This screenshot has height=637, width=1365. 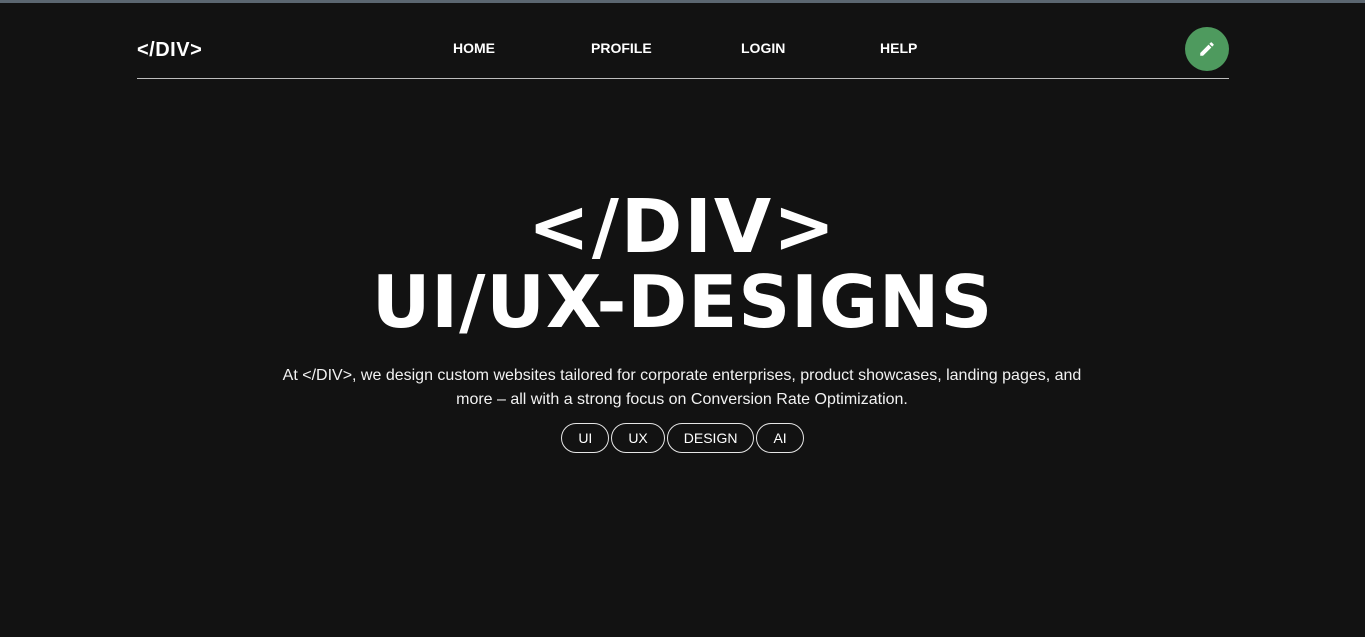 I want to click on tag-list: UI UX DESIGN AI, so click(x=682, y=438).